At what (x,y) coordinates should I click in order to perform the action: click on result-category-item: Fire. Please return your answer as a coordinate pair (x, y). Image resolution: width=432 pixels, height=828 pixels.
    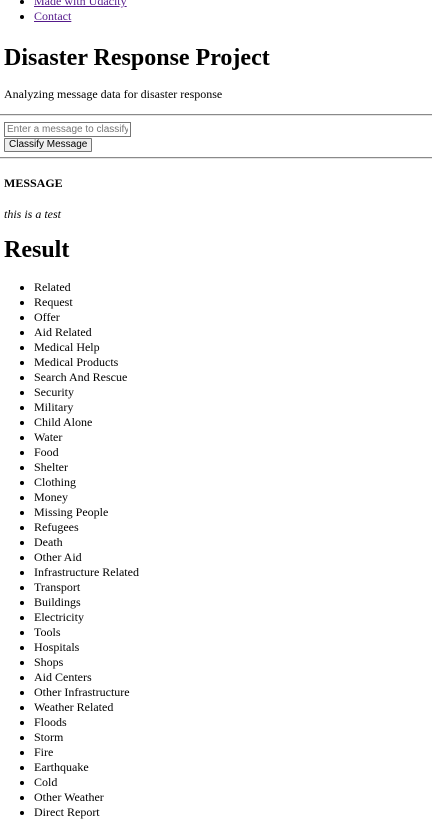
    Looking at the image, I should click on (86, 752).